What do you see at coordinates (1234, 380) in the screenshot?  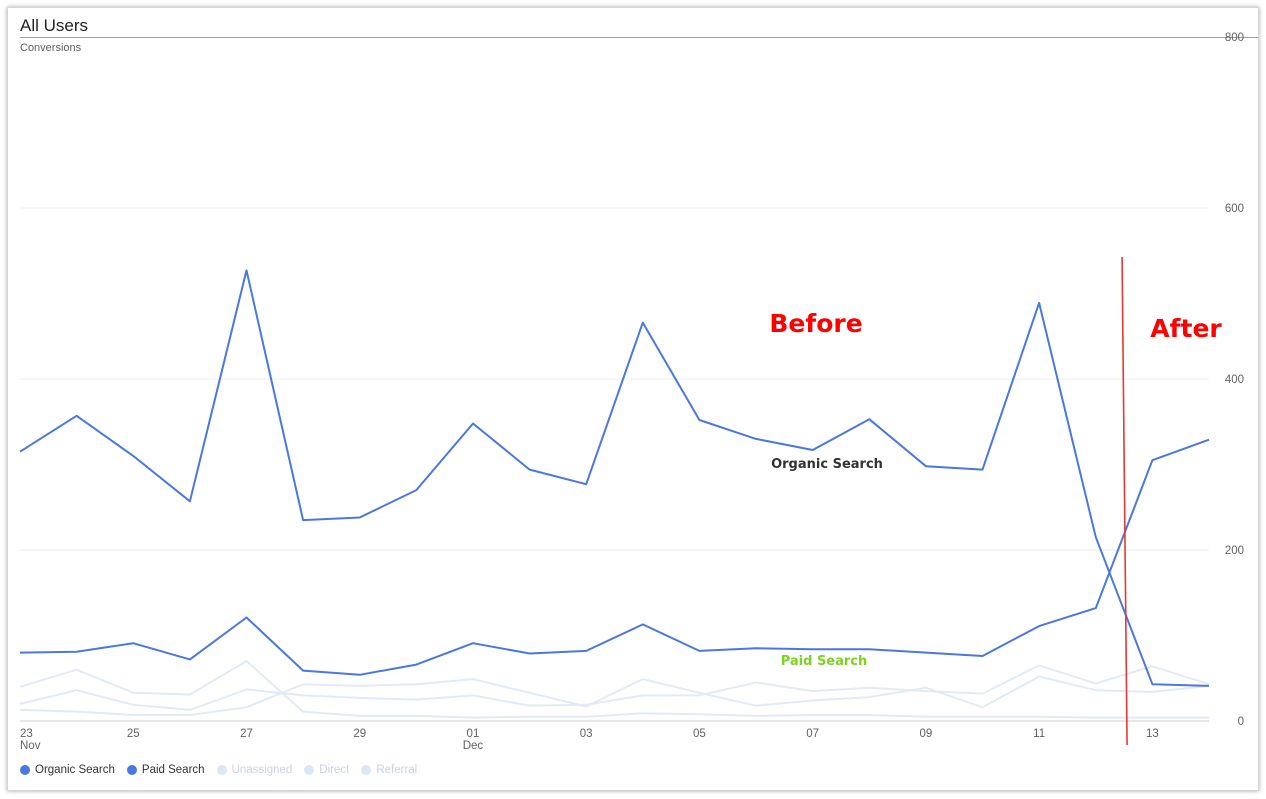 I see `y-tick-label: 400` at bounding box center [1234, 380].